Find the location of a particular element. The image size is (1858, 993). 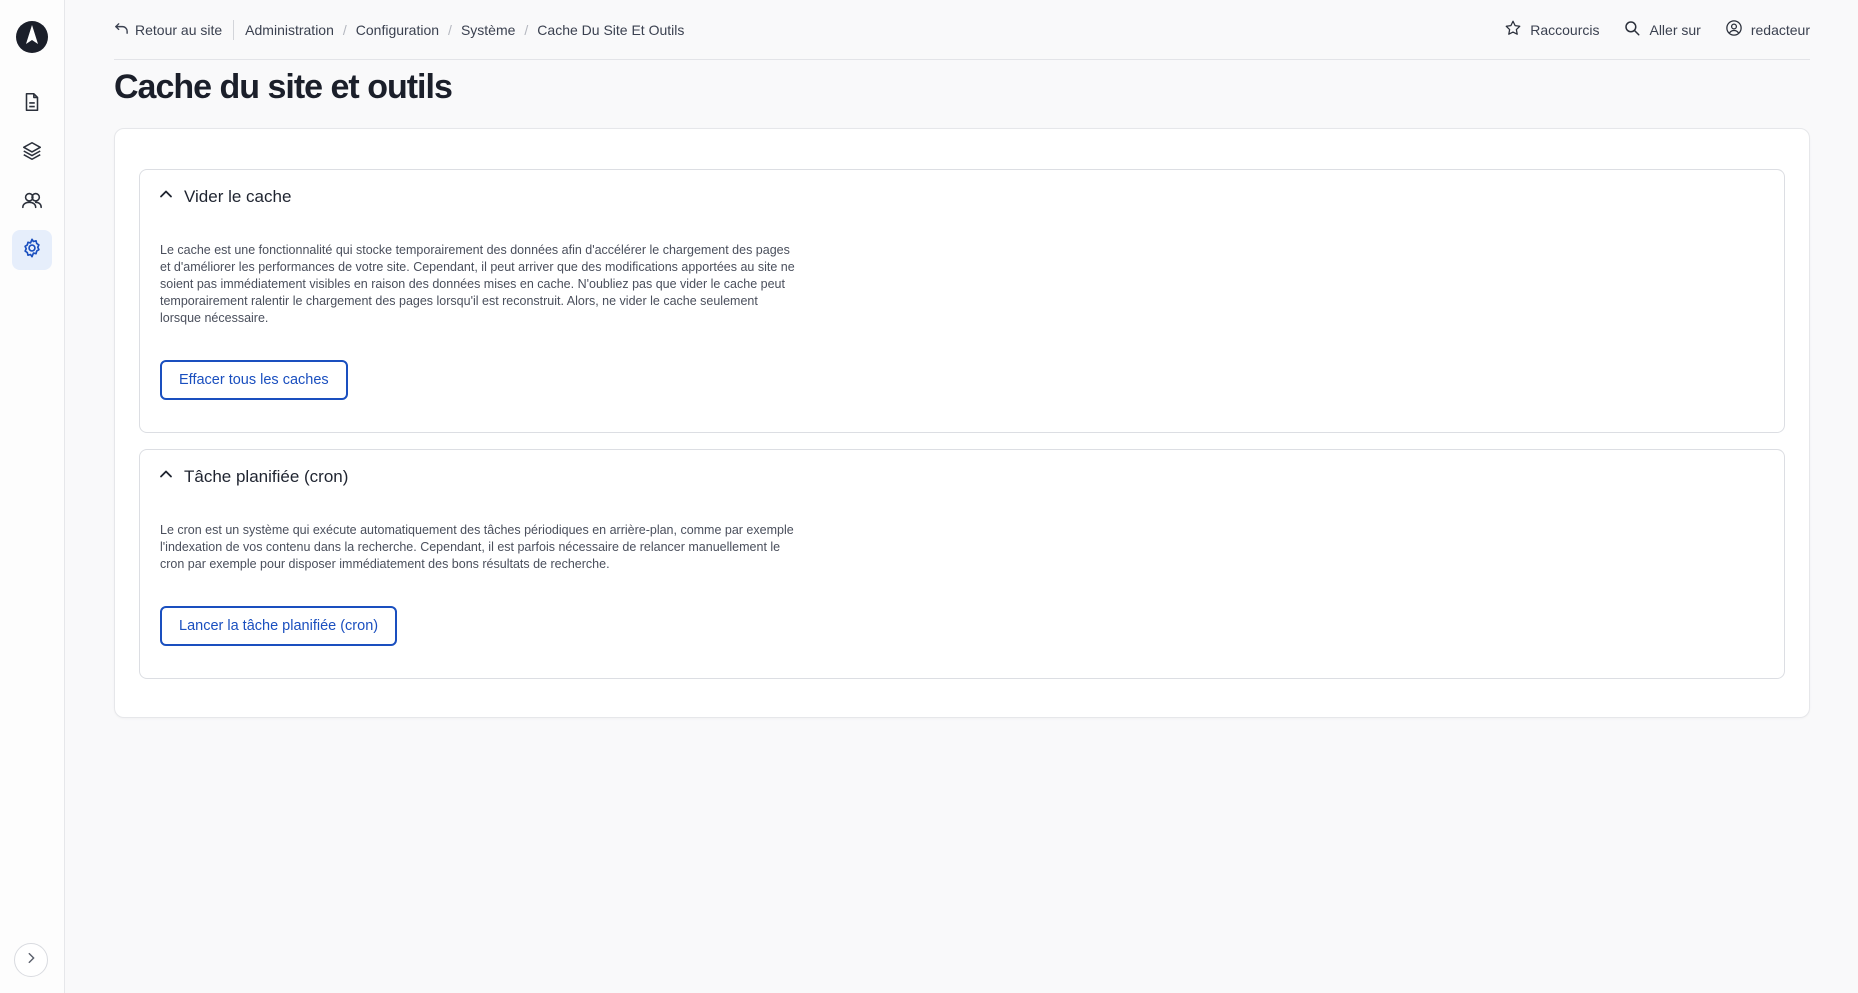

clear-cache-section-title: Vider le cache is located at coordinates (238, 196).